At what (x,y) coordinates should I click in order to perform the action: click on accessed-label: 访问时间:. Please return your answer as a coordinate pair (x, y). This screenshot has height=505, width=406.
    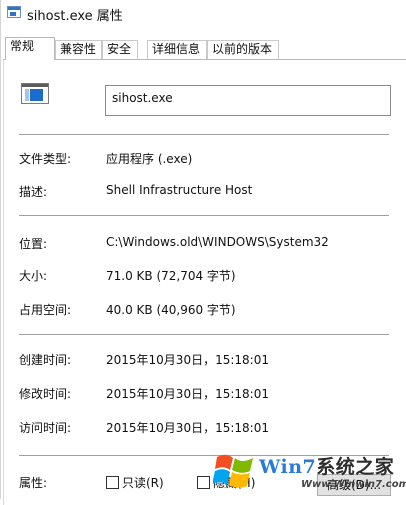
    Looking at the image, I should click on (45, 428).